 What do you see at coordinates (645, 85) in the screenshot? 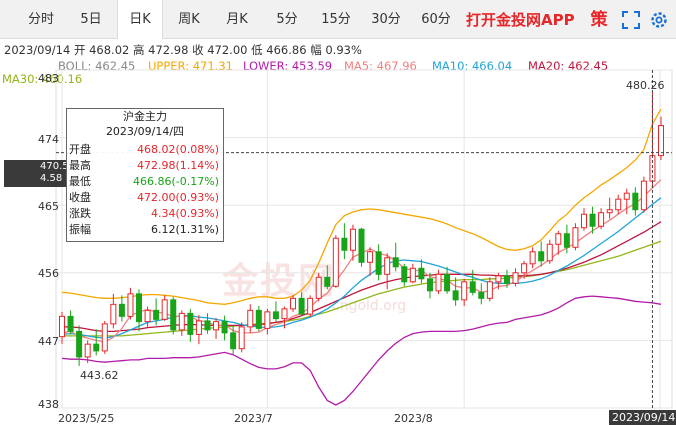
I see `max-price-label: 480.26` at bounding box center [645, 85].